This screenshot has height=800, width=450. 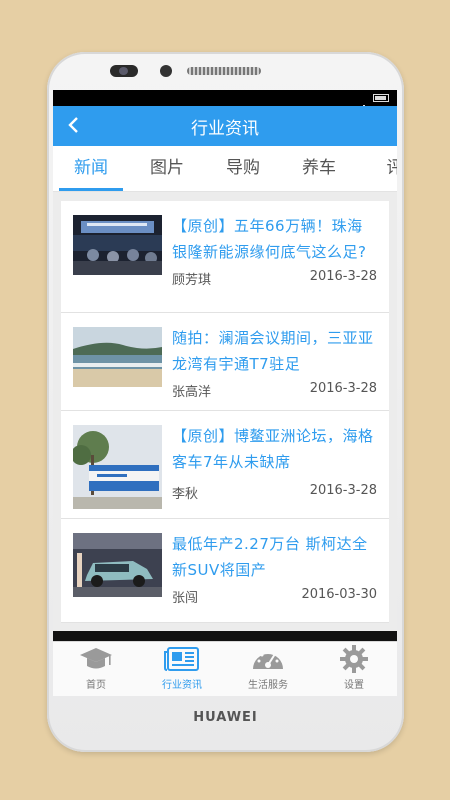 I want to click on signal-icon, so click(x=362, y=103).